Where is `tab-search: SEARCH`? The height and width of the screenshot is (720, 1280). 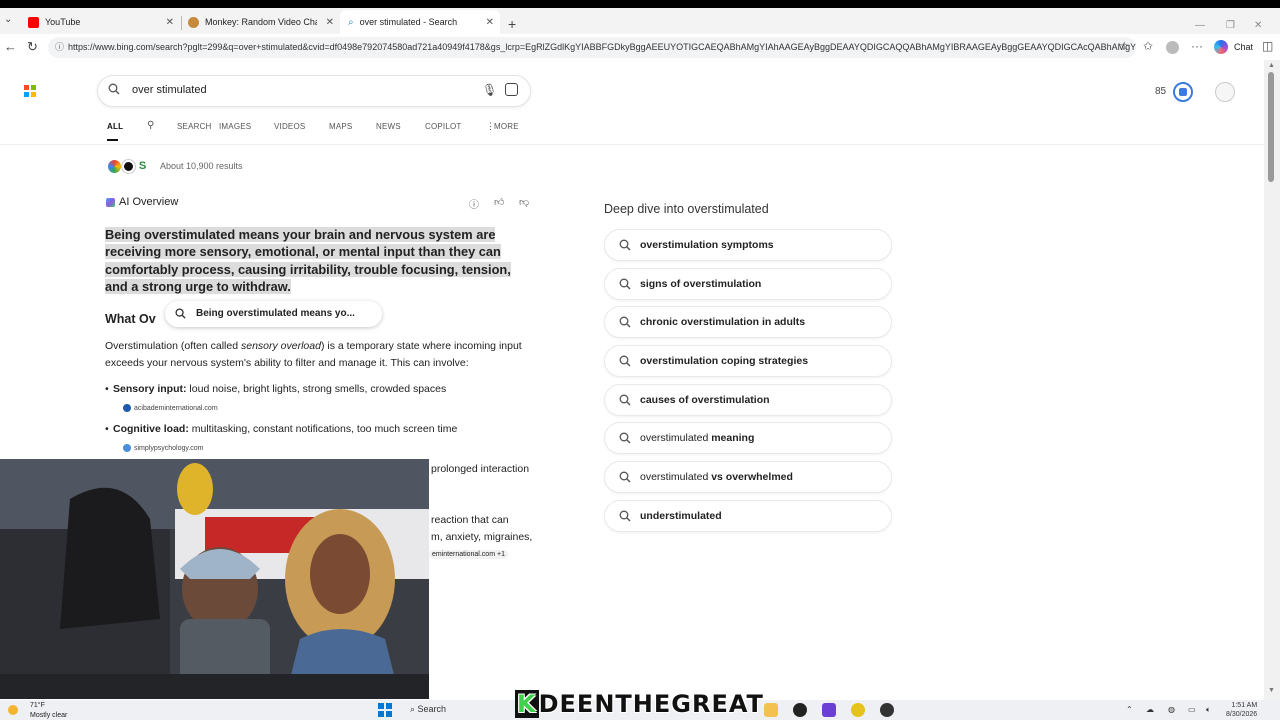 tab-search: SEARCH is located at coordinates (194, 126).